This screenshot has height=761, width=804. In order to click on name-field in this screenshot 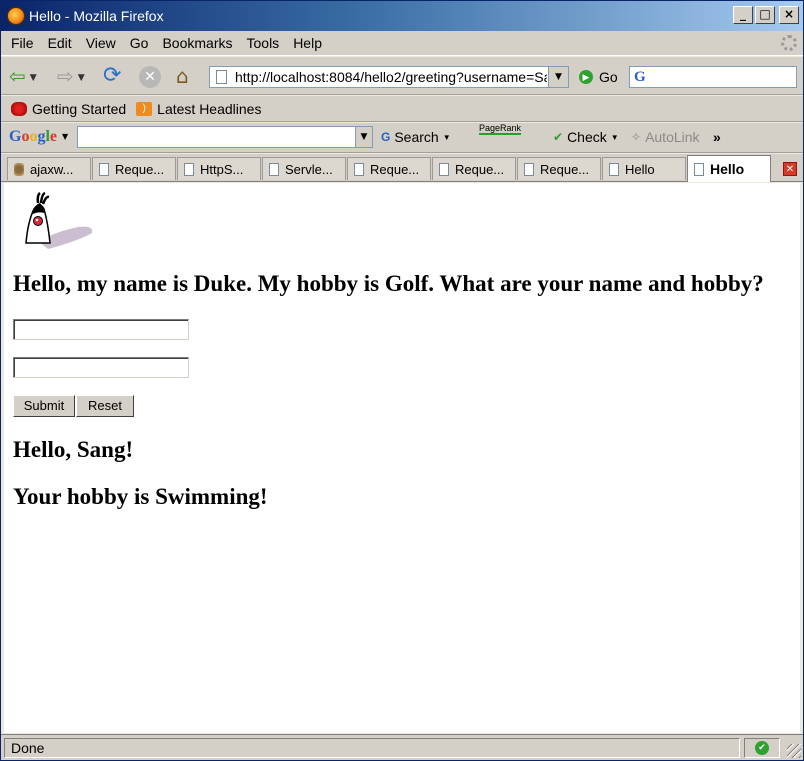, I will do `click(101, 329)`.